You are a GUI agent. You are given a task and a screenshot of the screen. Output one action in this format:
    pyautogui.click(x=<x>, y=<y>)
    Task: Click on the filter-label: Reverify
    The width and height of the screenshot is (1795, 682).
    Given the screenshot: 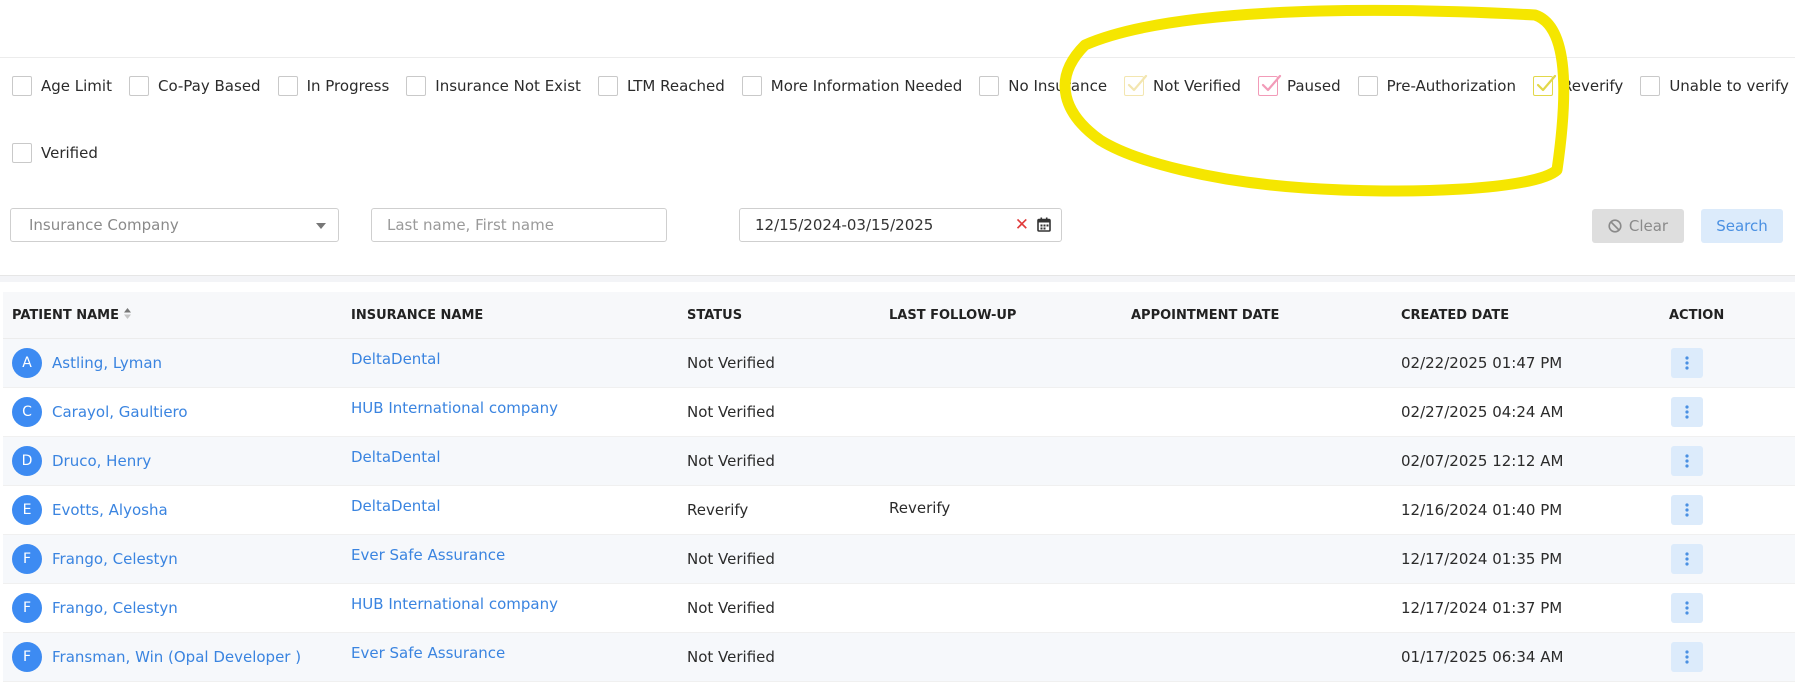 What is the action you would take?
    pyautogui.click(x=1593, y=86)
    